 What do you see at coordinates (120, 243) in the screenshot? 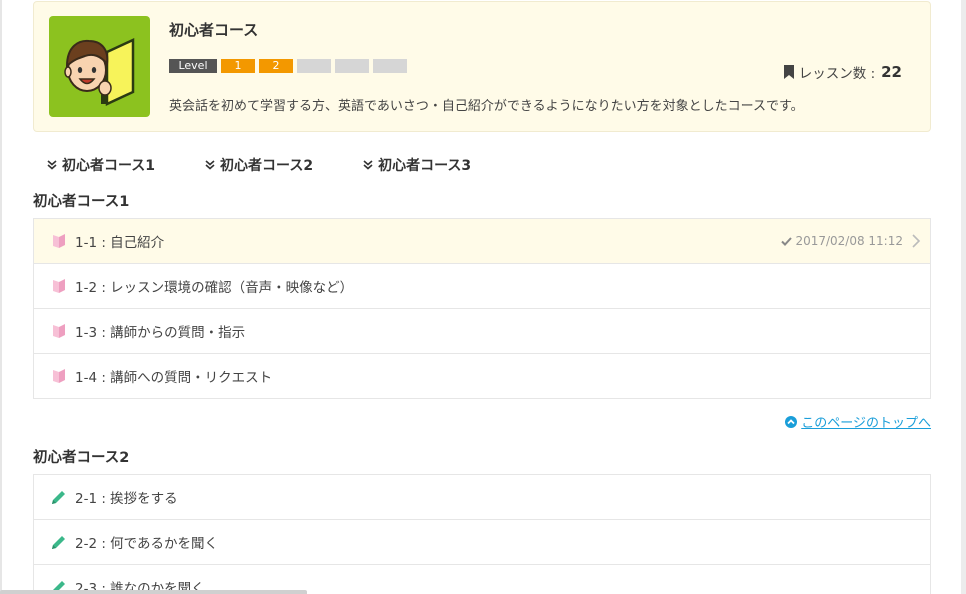
I see `lesson-label: 1-1 : 自己紹介` at bounding box center [120, 243].